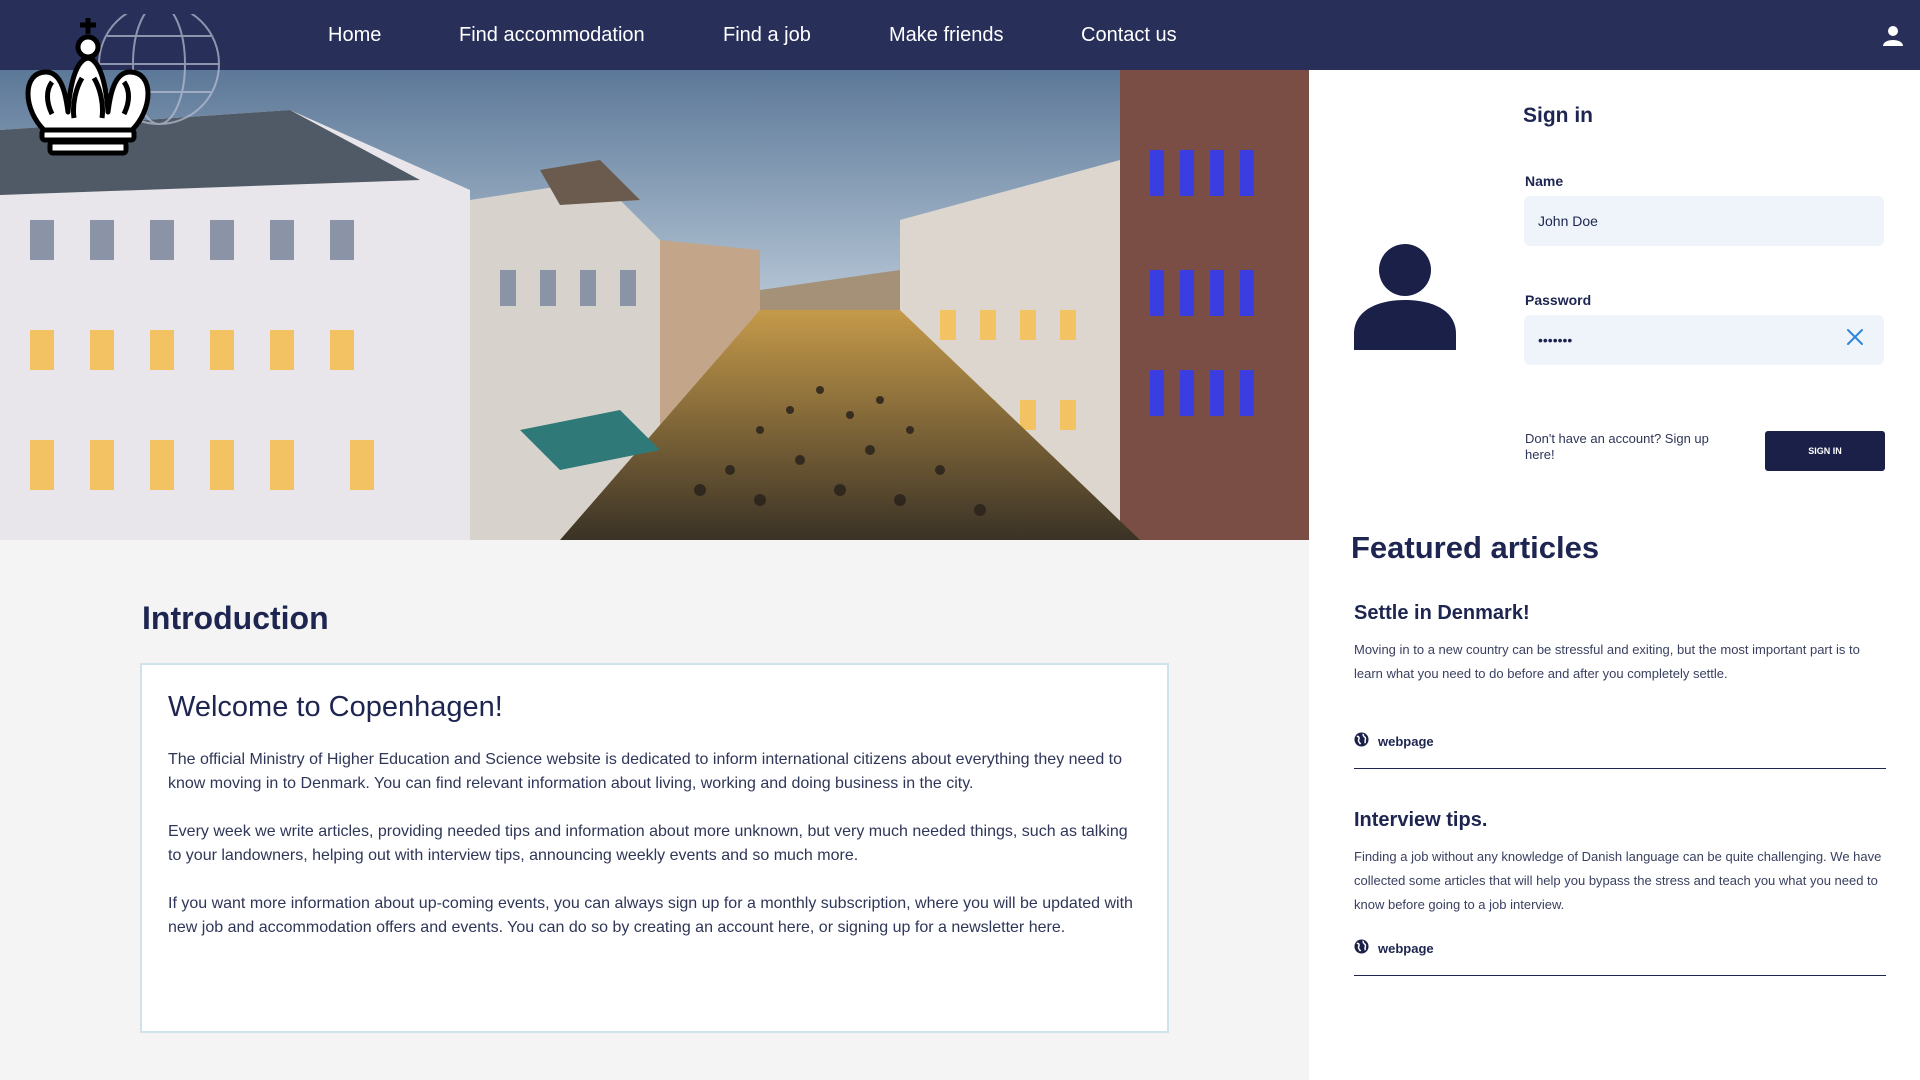 The height and width of the screenshot is (1080, 1920). What do you see at coordinates (354, 35) in the screenshot?
I see `nav-home: Home` at bounding box center [354, 35].